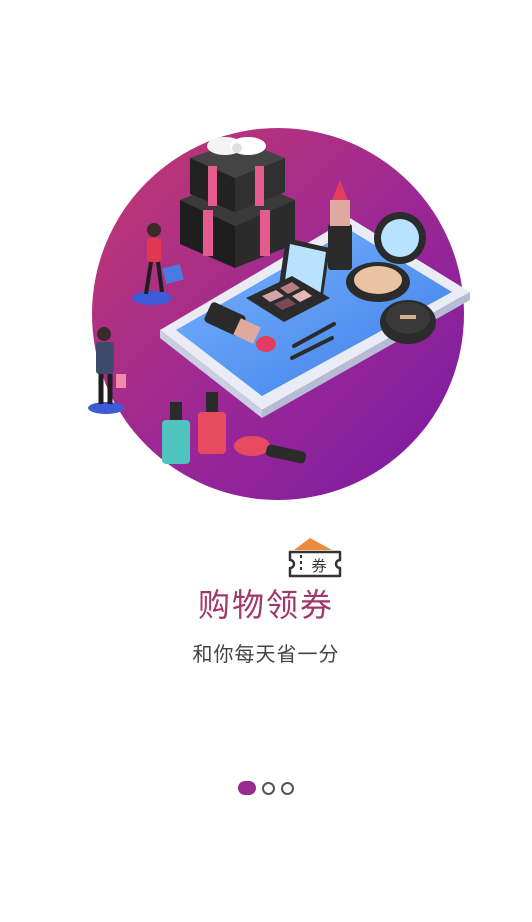 This screenshot has height=922, width=532. I want to click on page-title: 购物领券, so click(265, 605).